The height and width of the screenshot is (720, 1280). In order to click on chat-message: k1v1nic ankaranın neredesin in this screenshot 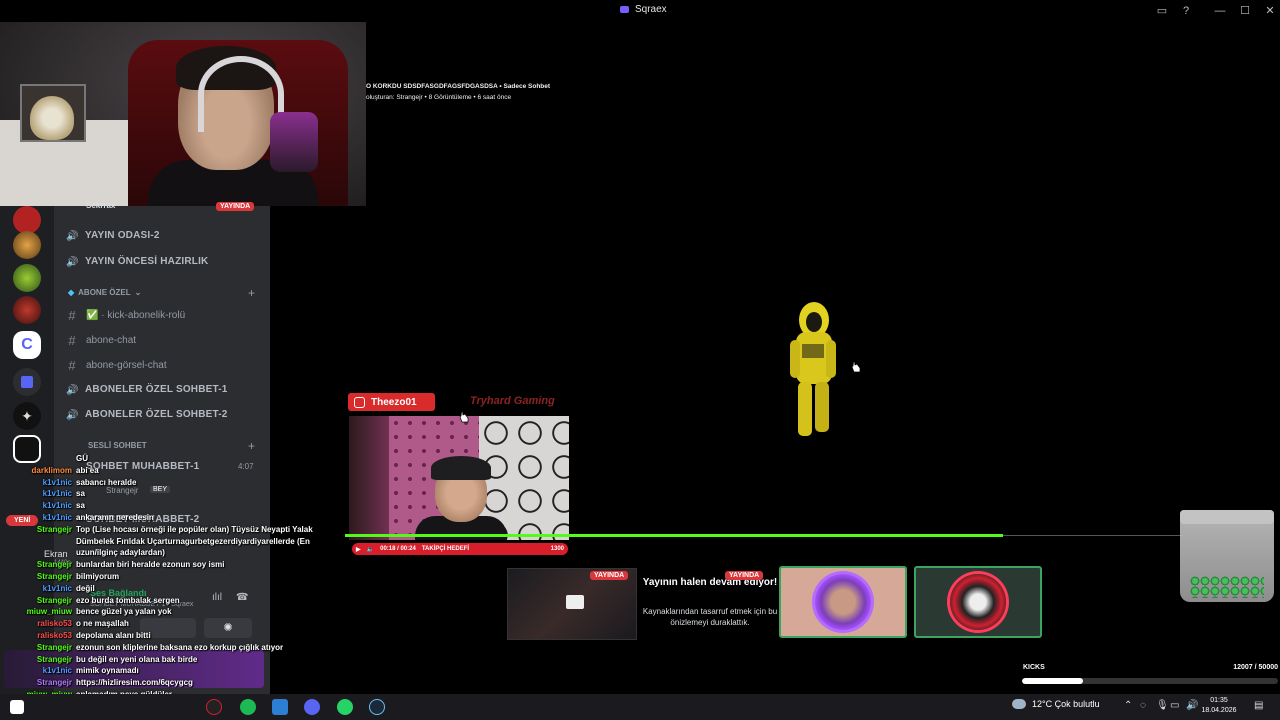, I will do `click(88, 518)`.